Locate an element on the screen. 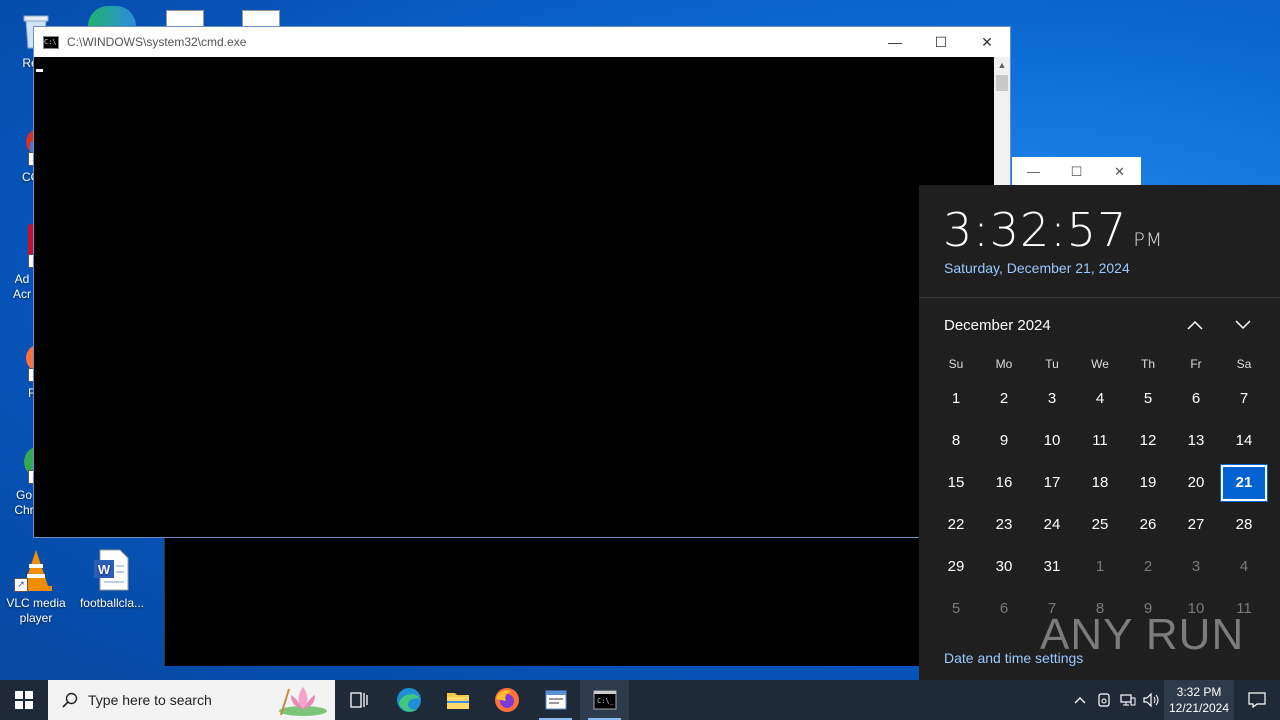 The image size is (1280, 720). speaker-icon is located at coordinates (1151, 700).